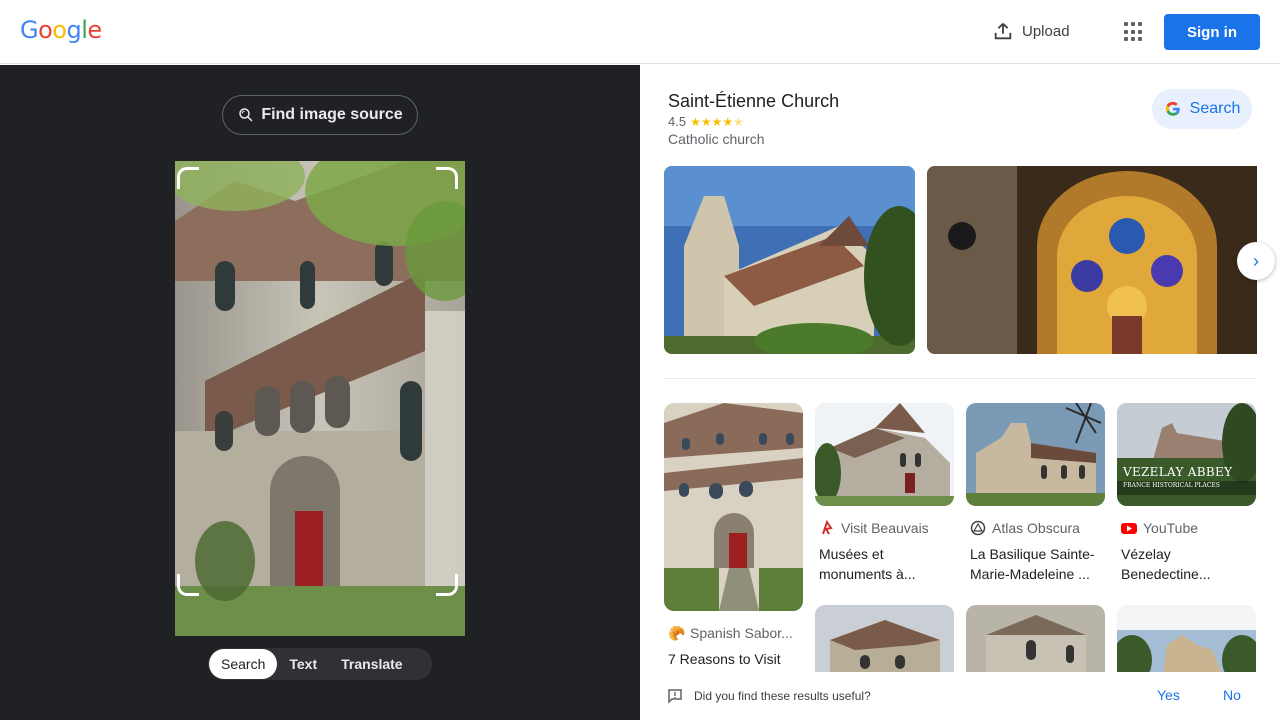  I want to click on knowledge-panel-image-exterior, so click(789, 260).